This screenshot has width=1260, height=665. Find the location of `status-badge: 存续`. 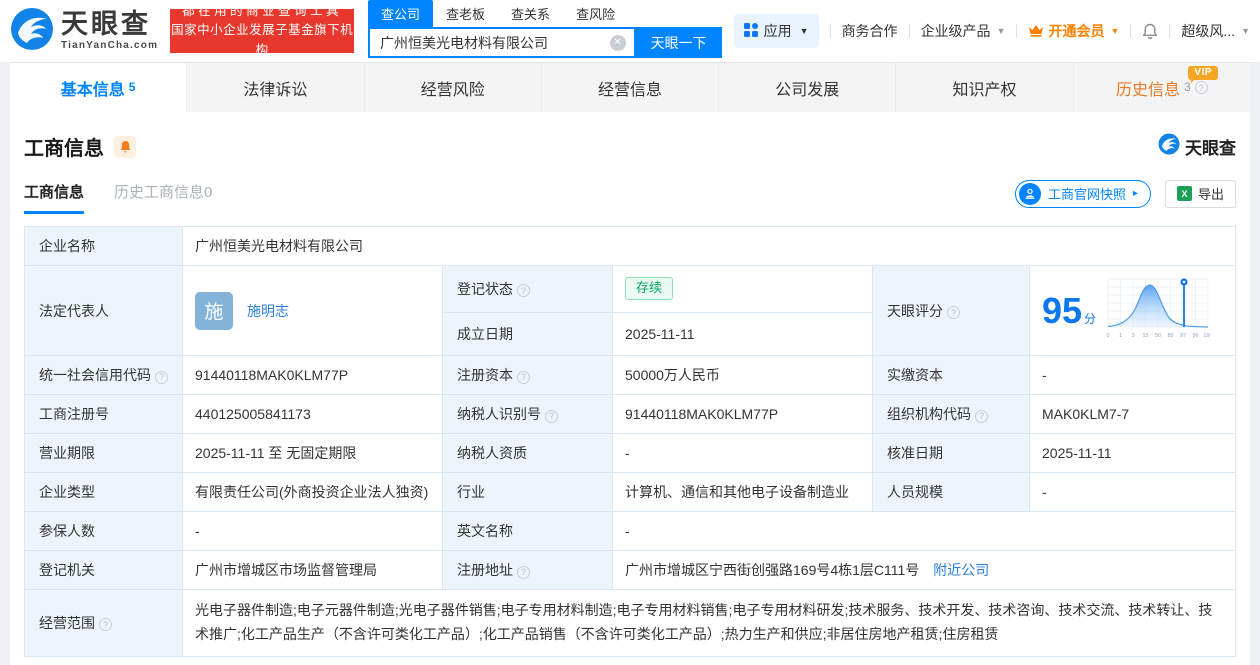

status-badge: 存续 is located at coordinates (649, 289).